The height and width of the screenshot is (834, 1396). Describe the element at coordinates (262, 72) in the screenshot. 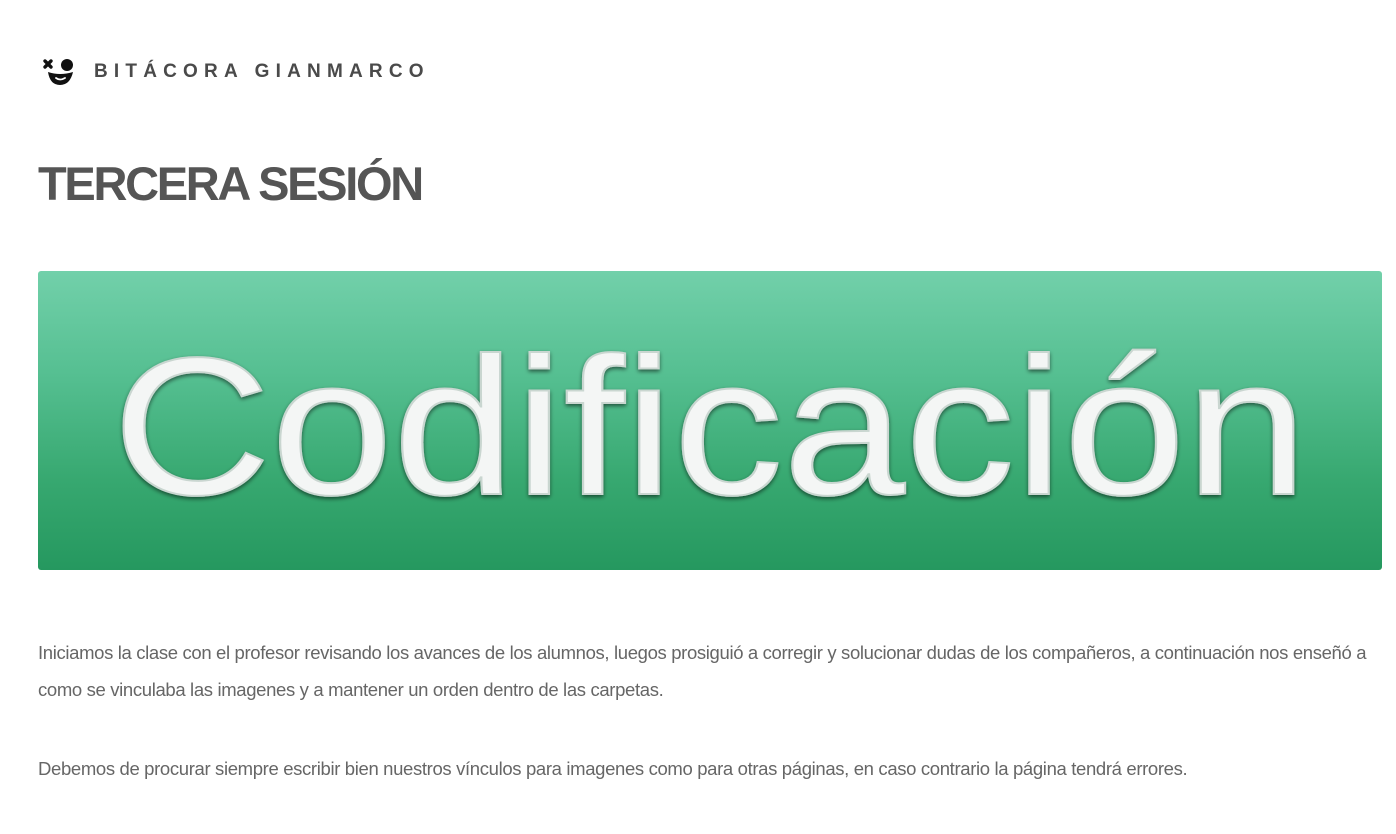

I see `site-title-link: BITÁCORA GIANMARCO` at that location.